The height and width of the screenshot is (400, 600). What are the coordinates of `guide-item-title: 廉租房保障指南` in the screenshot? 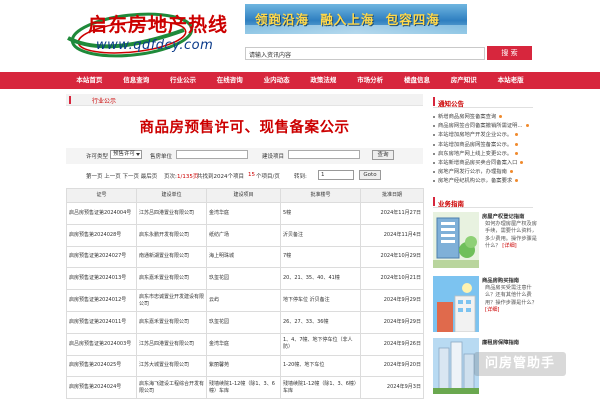 It's located at (500, 342).